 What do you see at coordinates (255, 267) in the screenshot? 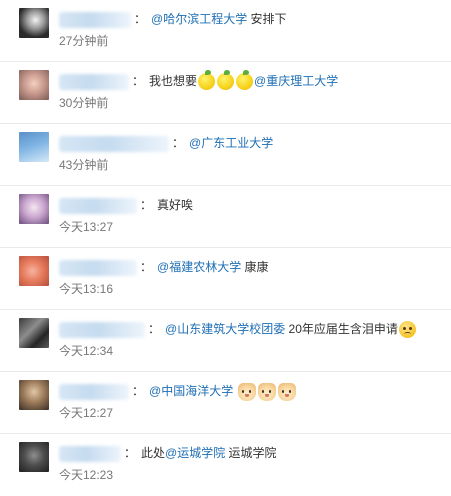
I see `comment-text-segment: 康康` at bounding box center [255, 267].